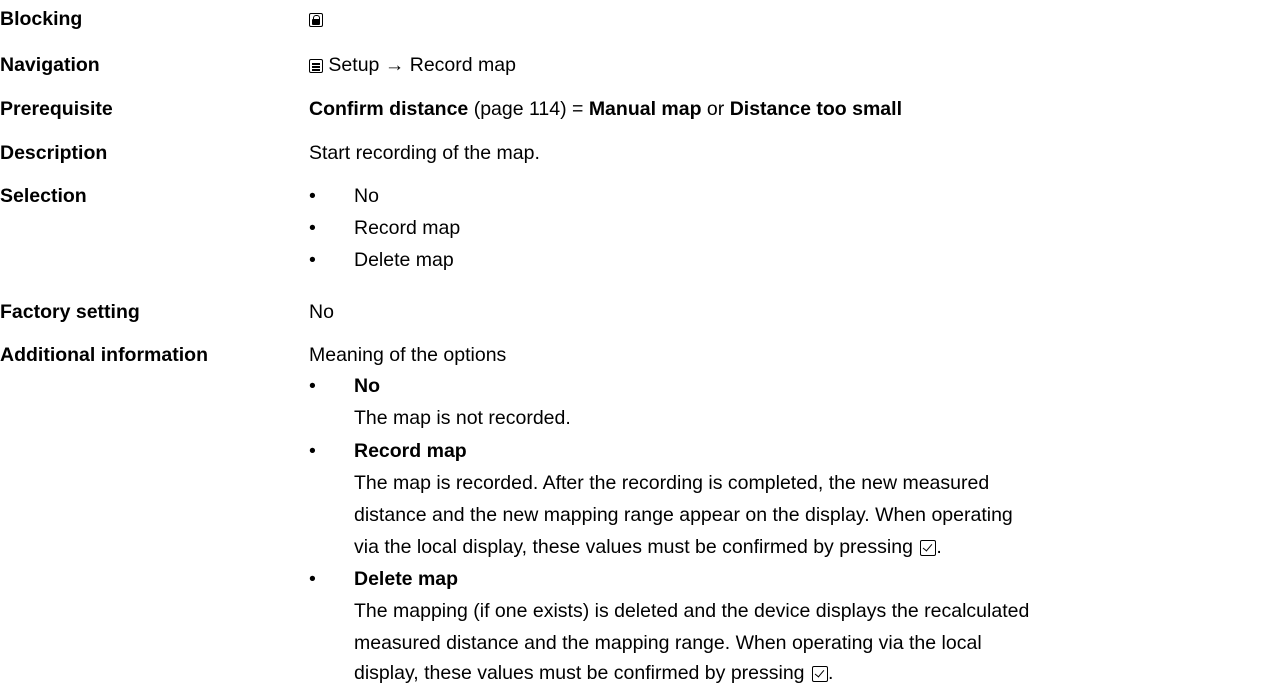 This screenshot has width=1282, height=689. Describe the element at coordinates (344, 196) in the screenshot. I see `selection-option: • No` at that location.